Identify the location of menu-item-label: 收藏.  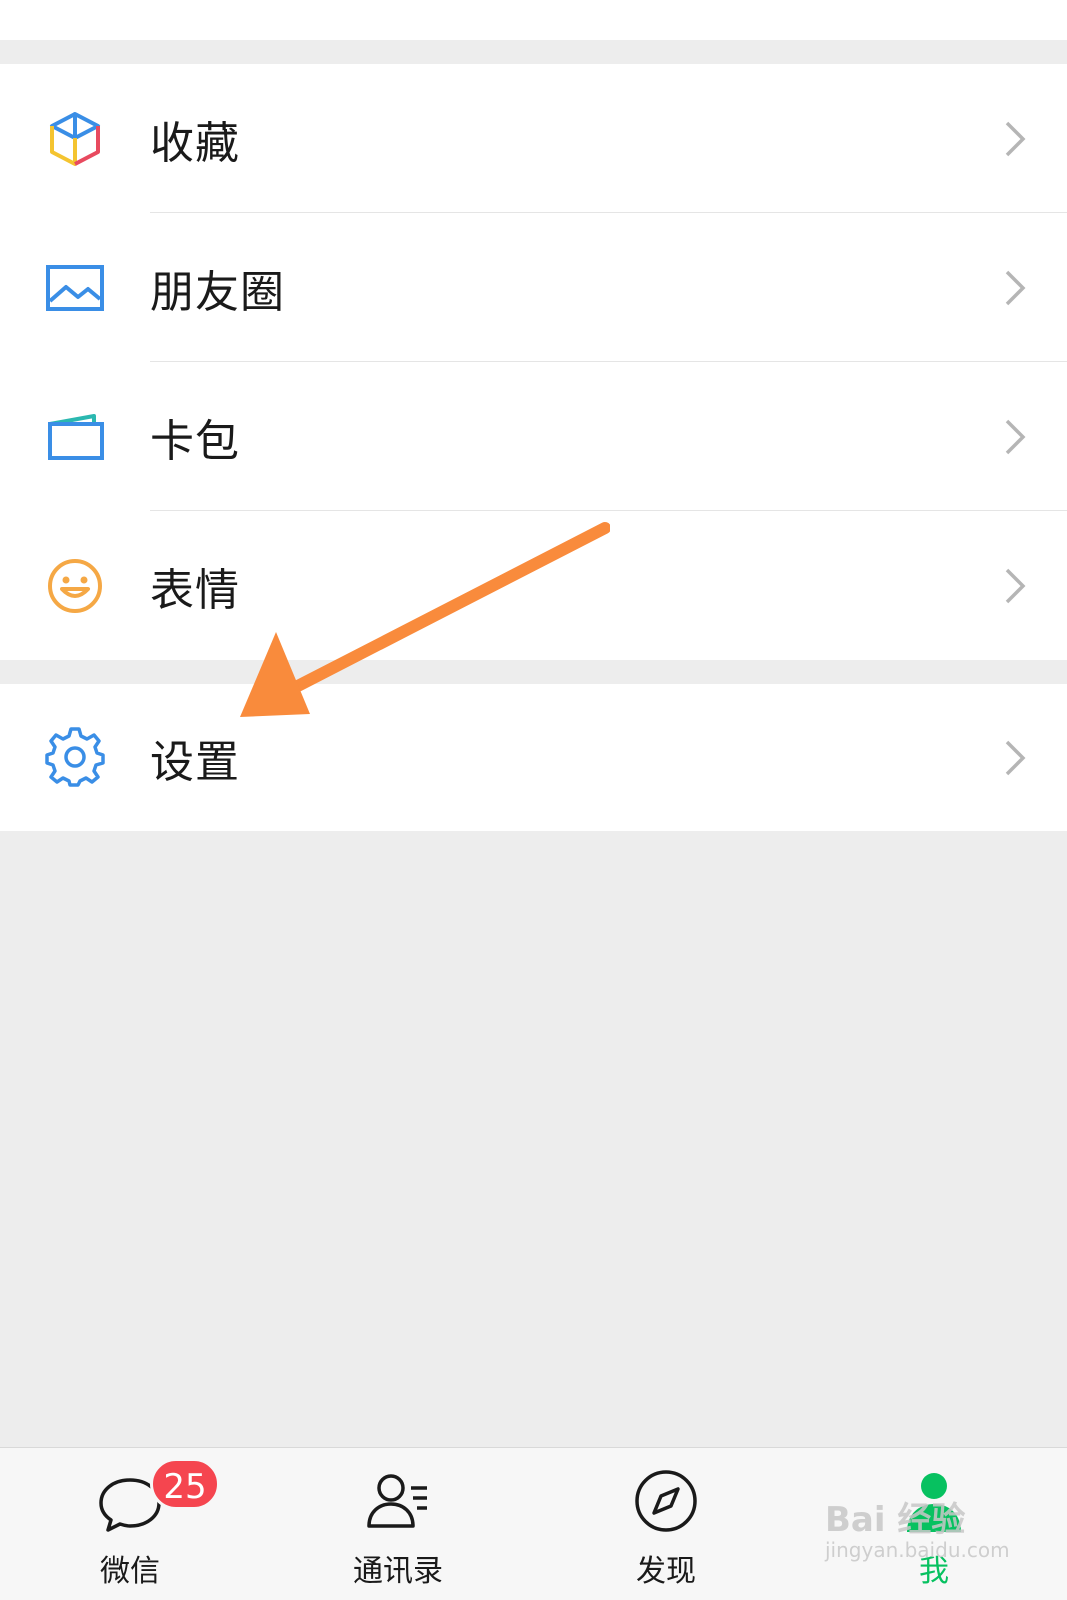
(195, 143).